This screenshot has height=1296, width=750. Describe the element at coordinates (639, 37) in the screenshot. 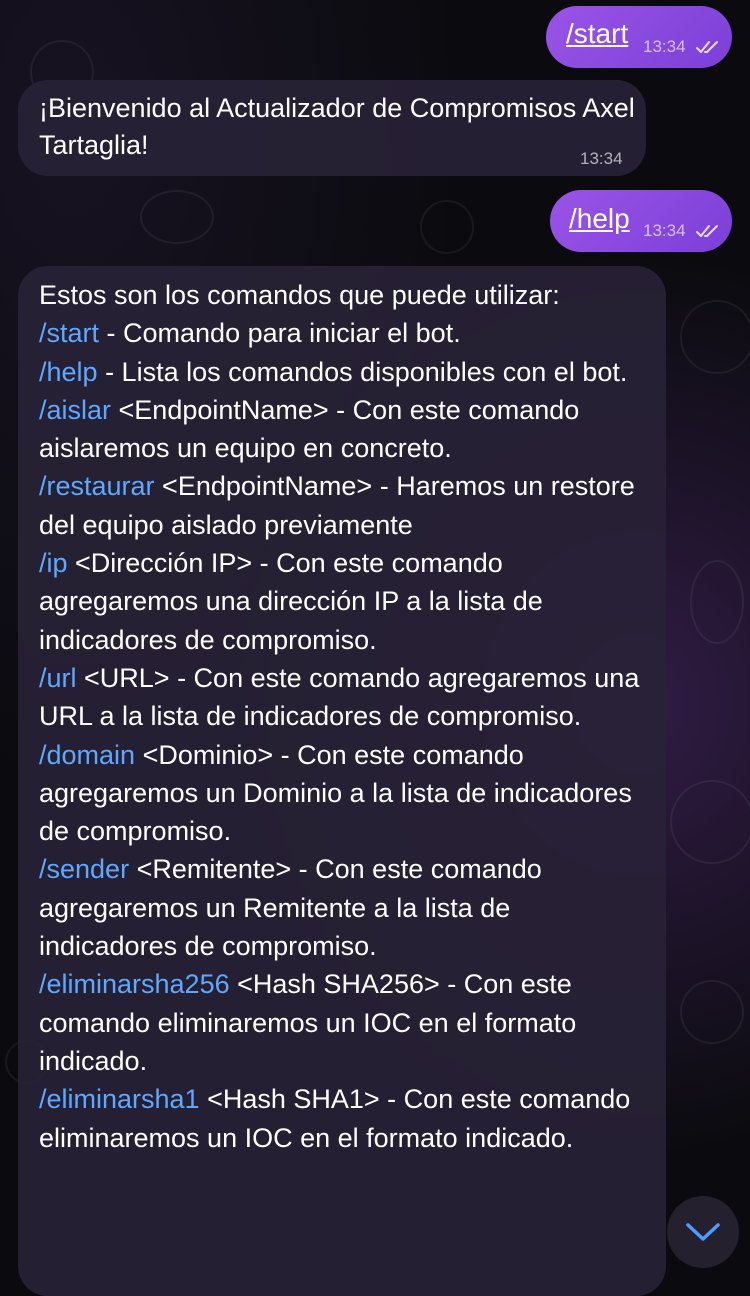

I see `message-bubble-start: /start 13:34` at that location.